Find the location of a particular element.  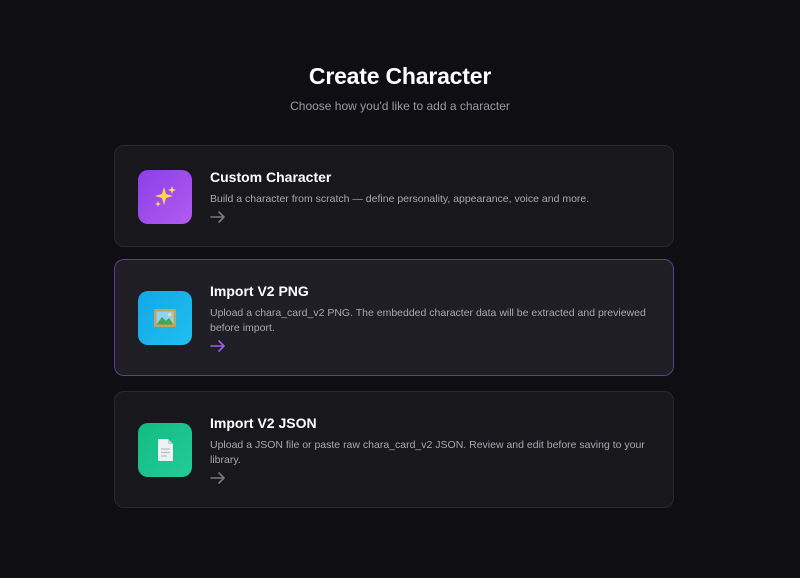

import-png-tile is located at coordinates (165, 318).